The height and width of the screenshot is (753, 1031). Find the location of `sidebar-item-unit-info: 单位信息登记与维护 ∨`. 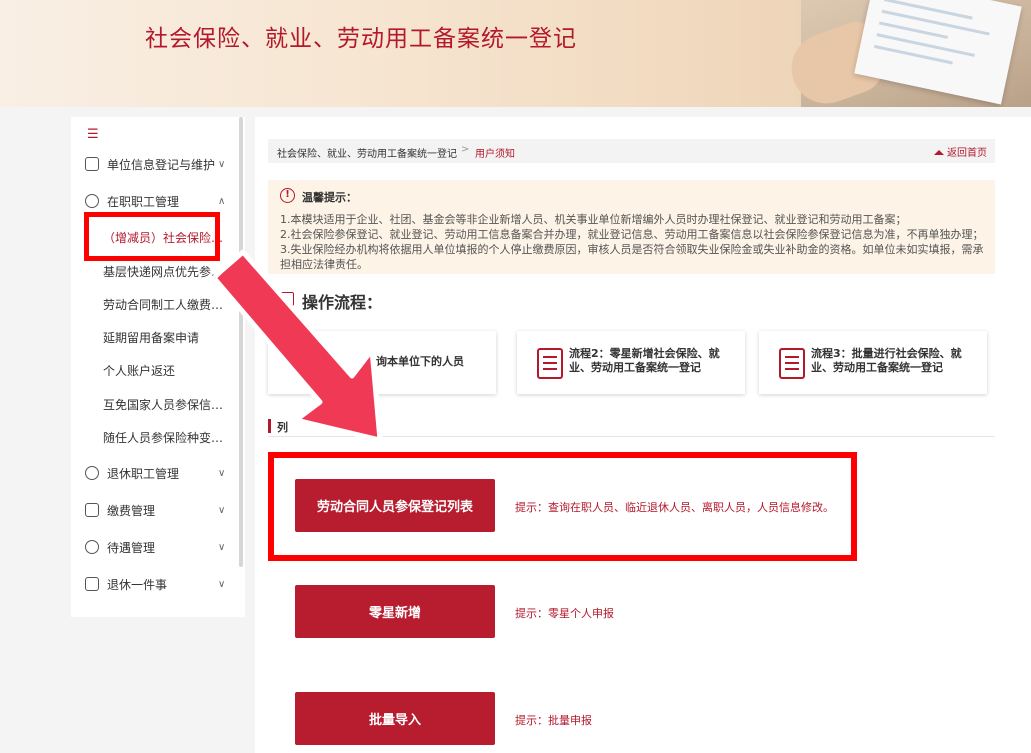

sidebar-item-unit-info: 单位信息登记与维护 ∨ is located at coordinates (155, 164).